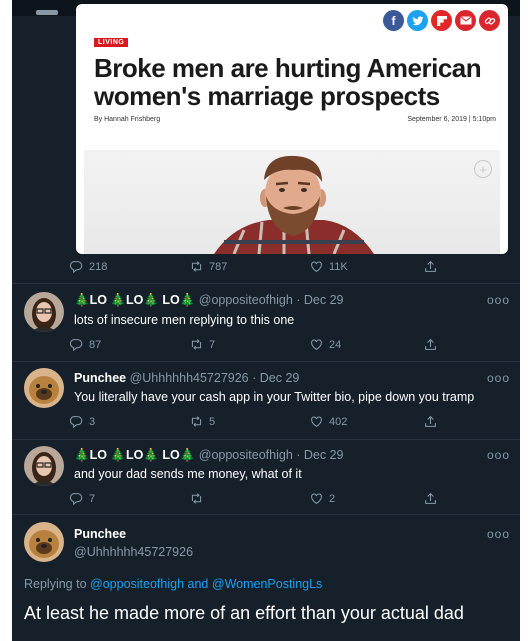  What do you see at coordinates (218, 266) in the screenshot?
I see `retweet-count: 787` at bounding box center [218, 266].